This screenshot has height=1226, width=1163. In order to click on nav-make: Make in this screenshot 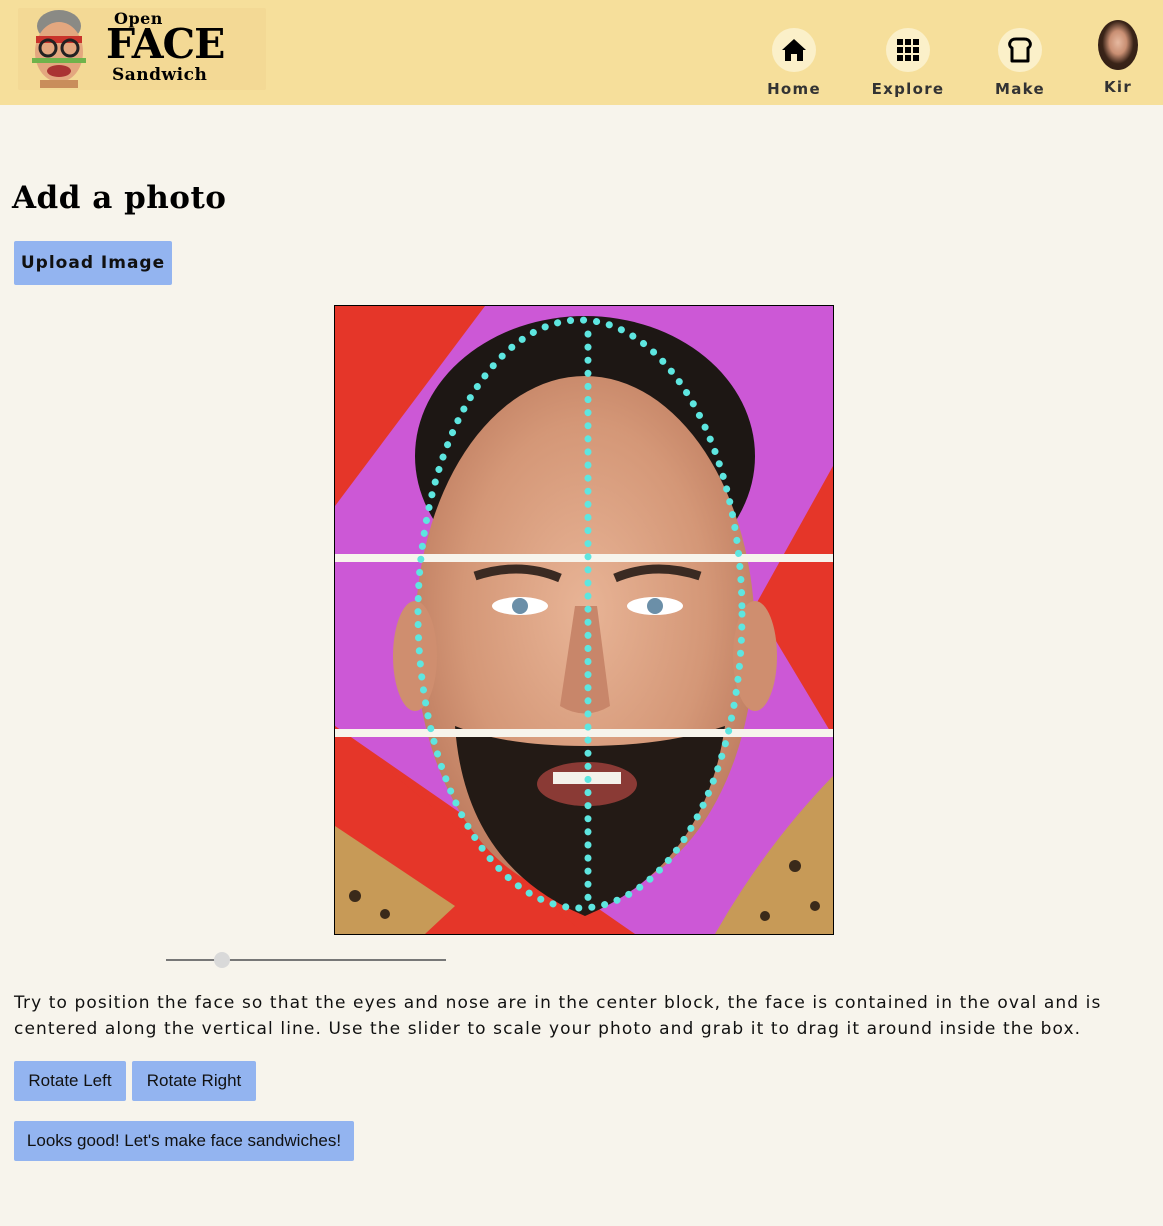, I will do `click(1020, 64)`.